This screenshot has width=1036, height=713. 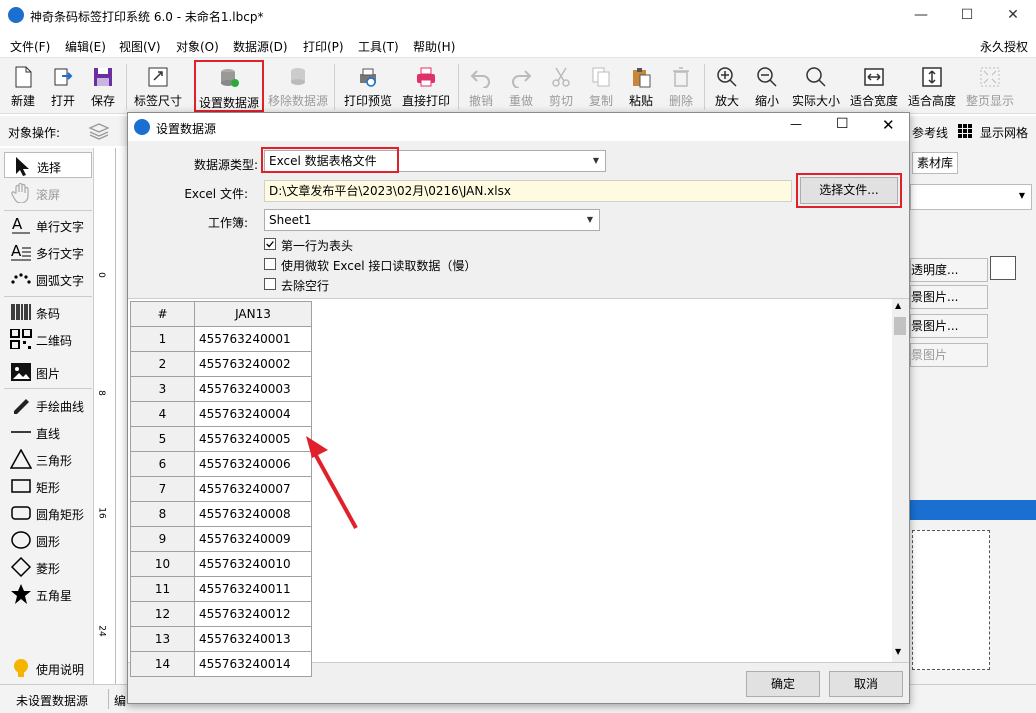 What do you see at coordinates (253, 414) in the screenshot?
I see `jan13-cell: 455763240004` at bounding box center [253, 414].